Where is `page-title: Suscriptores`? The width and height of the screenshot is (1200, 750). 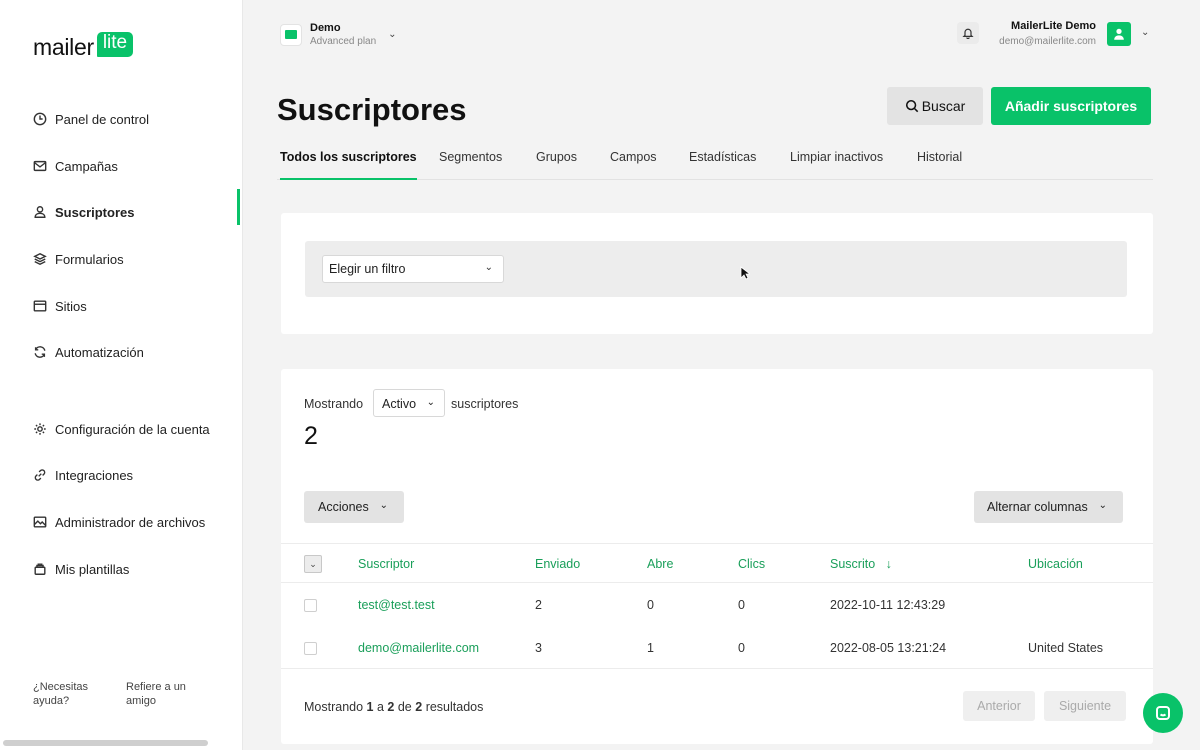 page-title: Suscriptores is located at coordinates (372, 109).